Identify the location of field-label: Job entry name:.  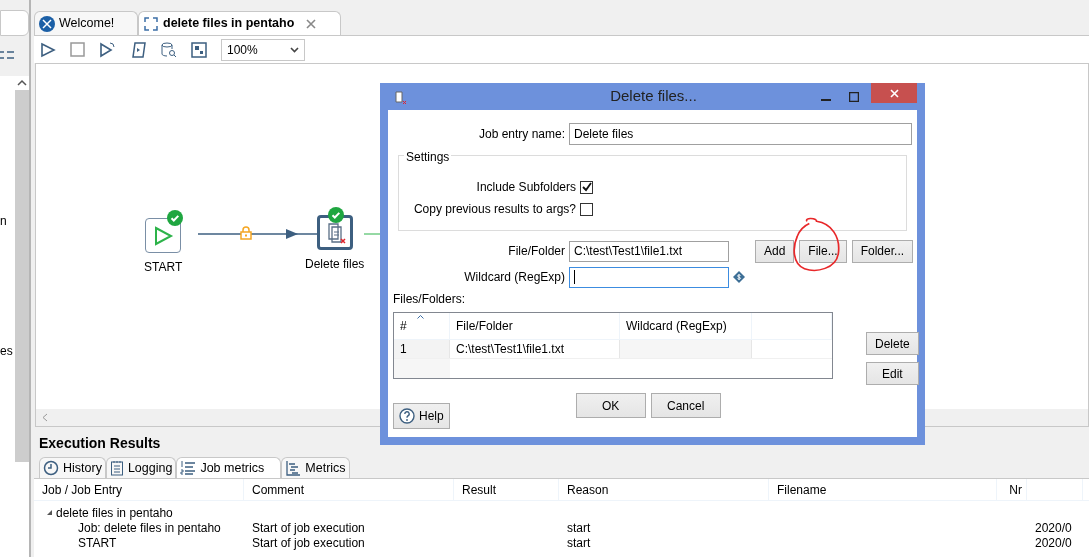
(521, 134).